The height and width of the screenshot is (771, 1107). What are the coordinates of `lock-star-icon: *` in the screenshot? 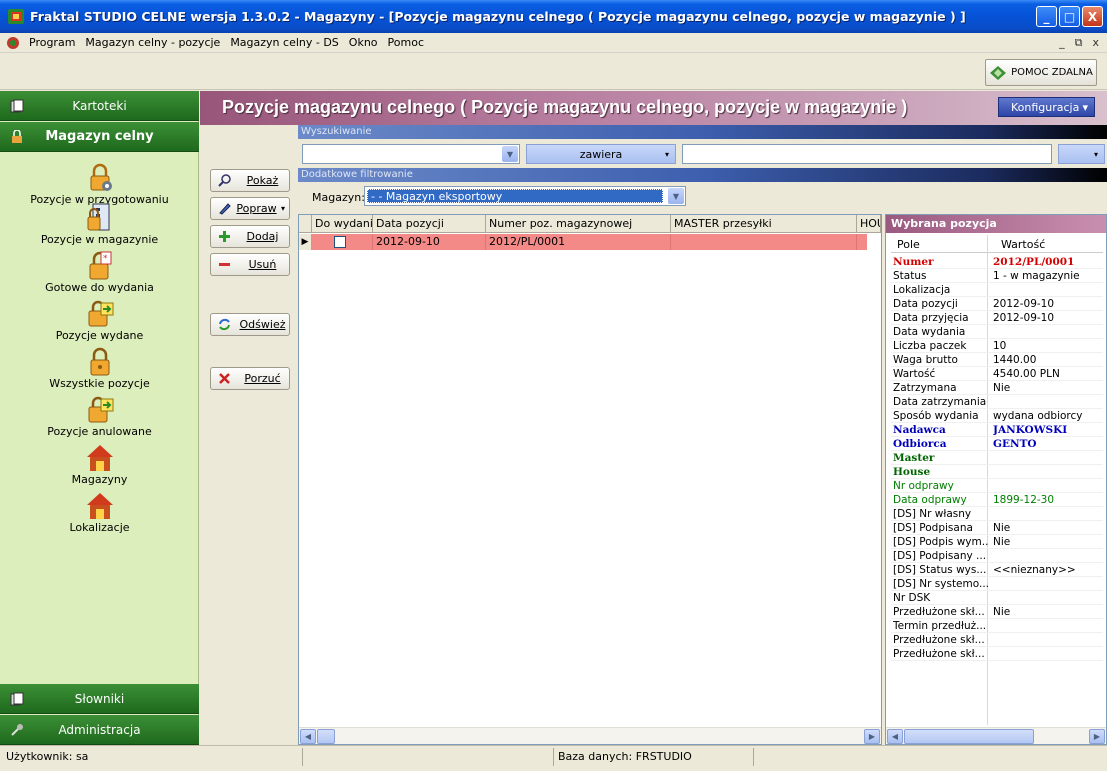 It's located at (100, 265).